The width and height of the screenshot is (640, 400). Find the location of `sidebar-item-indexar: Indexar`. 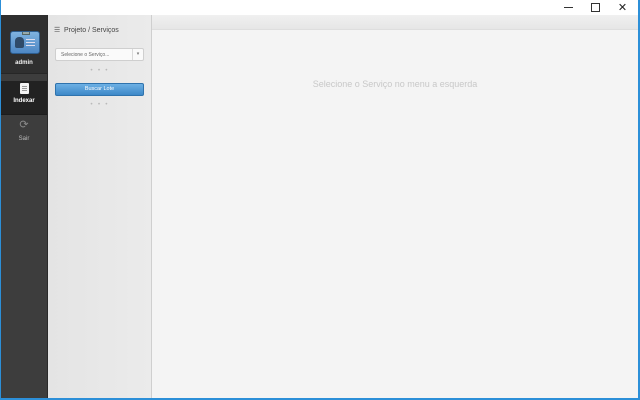

sidebar-item-indexar: Indexar is located at coordinates (24, 98).